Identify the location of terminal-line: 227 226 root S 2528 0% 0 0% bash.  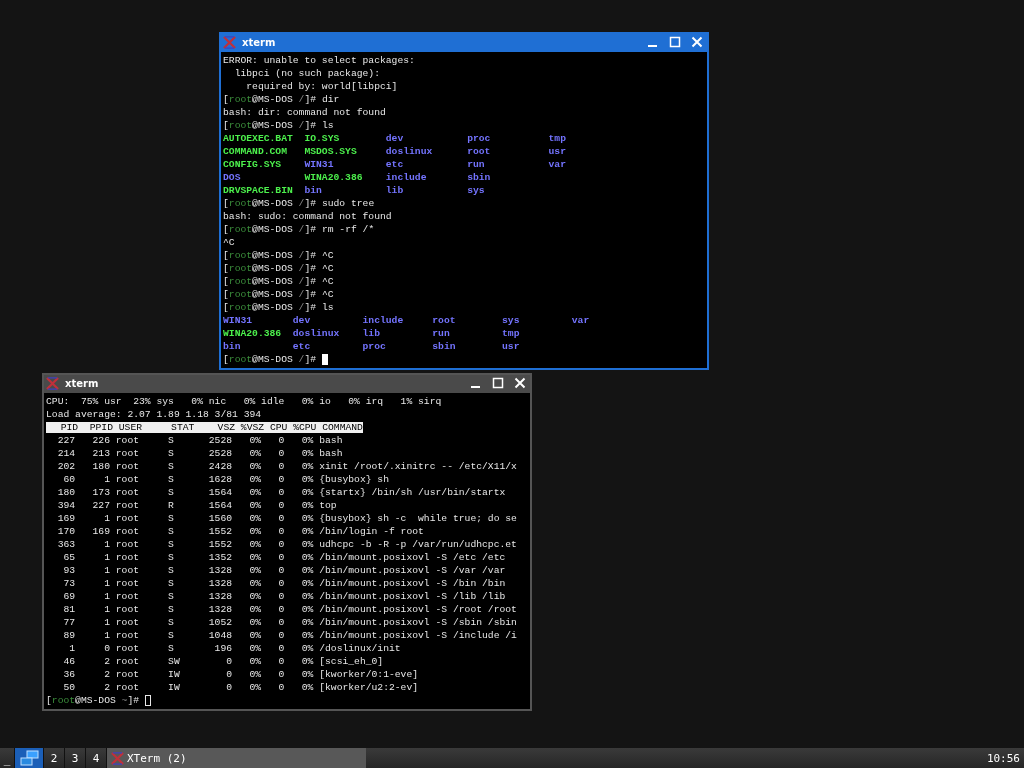
(200, 440).